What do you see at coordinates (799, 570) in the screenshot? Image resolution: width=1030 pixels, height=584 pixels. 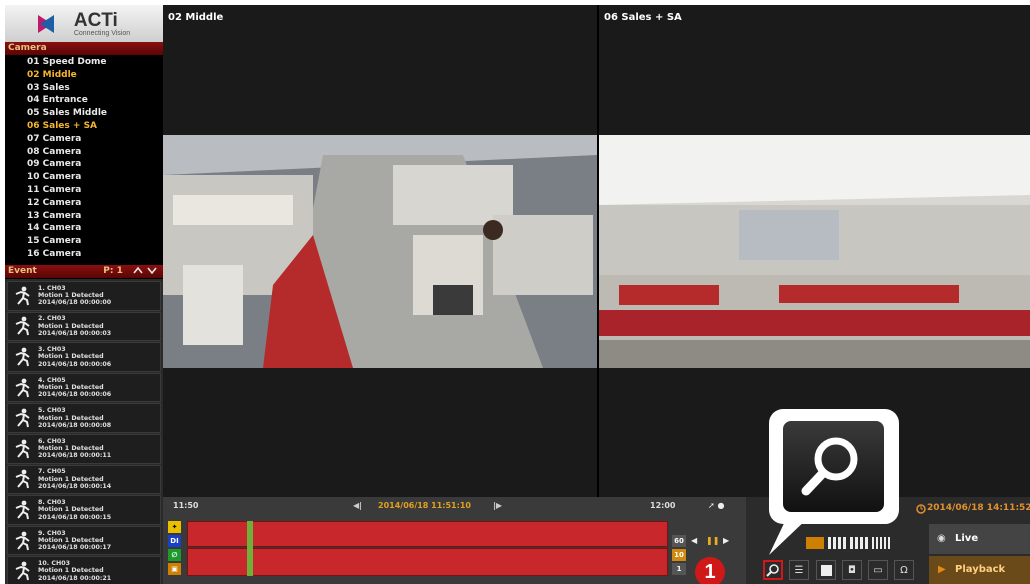 I see `event-log-button: ☰` at bounding box center [799, 570].